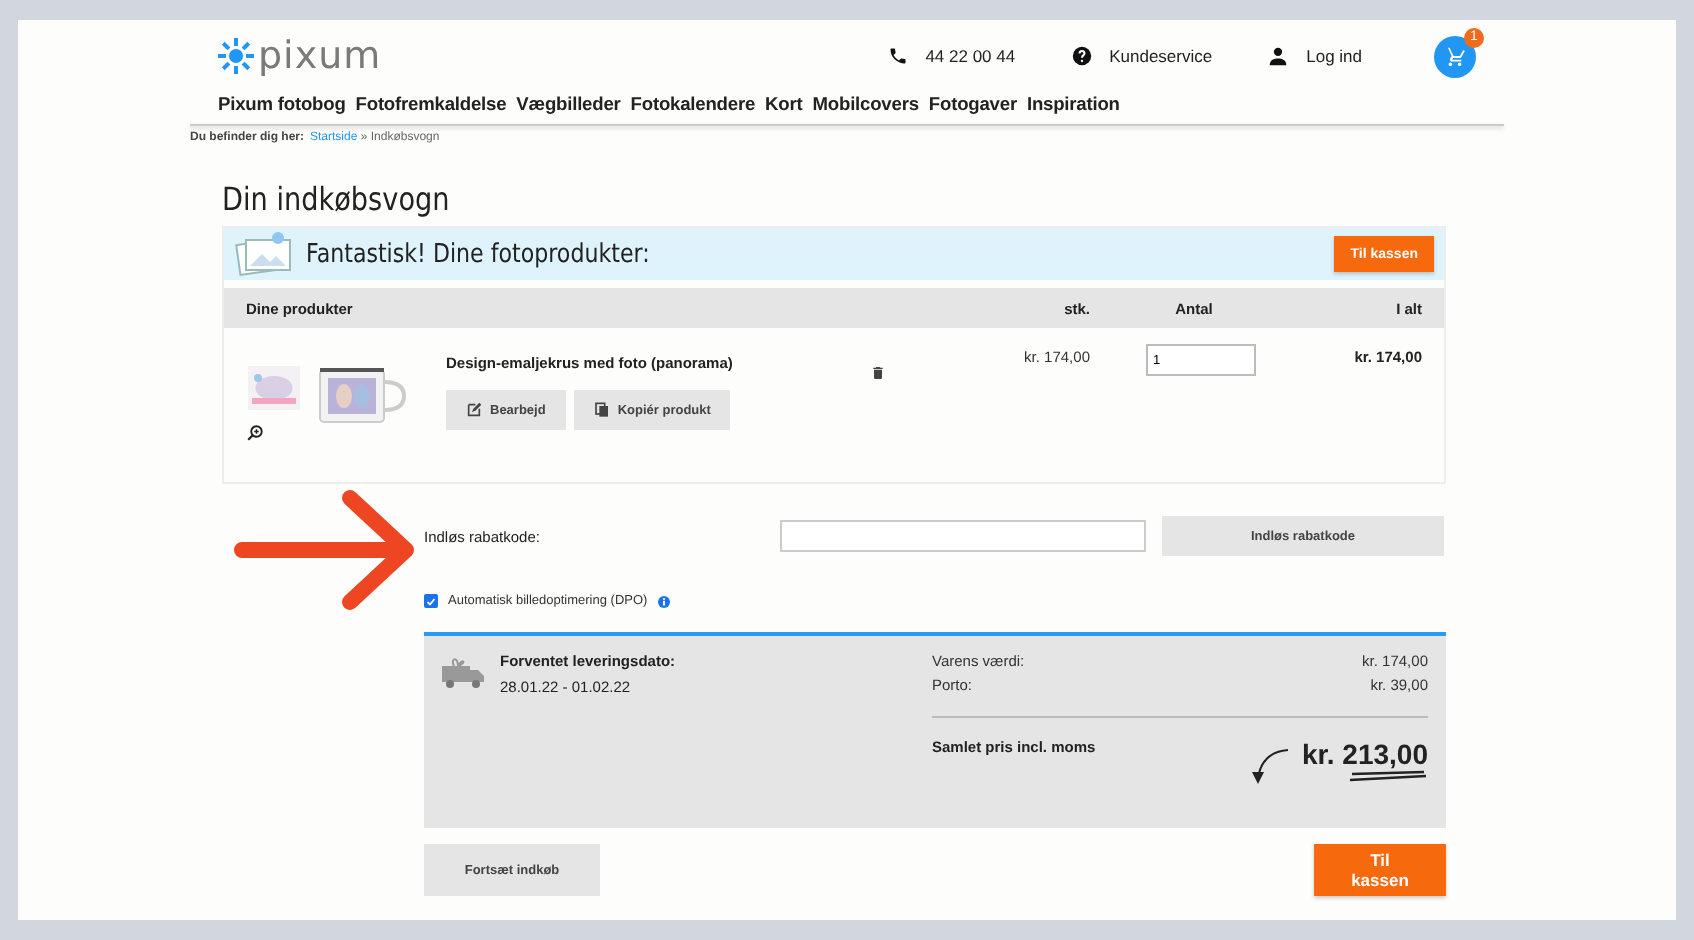 This screenshot has width=1694, height=940. I want to click on customer-service-link: Kundeservice, so click(1161, 56).